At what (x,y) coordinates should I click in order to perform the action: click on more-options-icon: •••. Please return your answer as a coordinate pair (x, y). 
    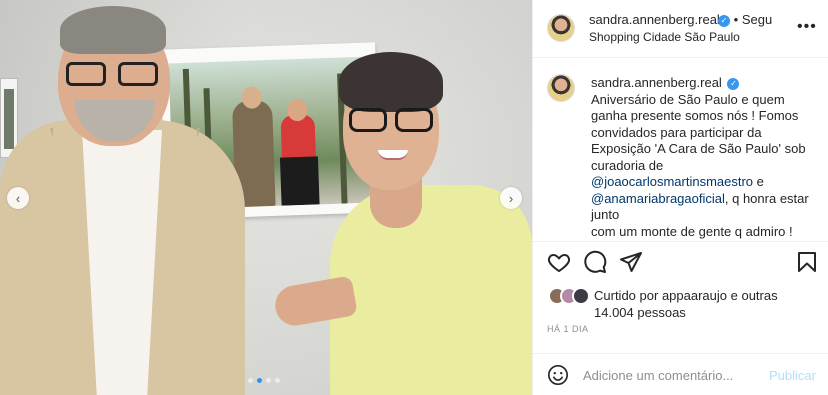
    Looking at the image, I should click on (807, 27).